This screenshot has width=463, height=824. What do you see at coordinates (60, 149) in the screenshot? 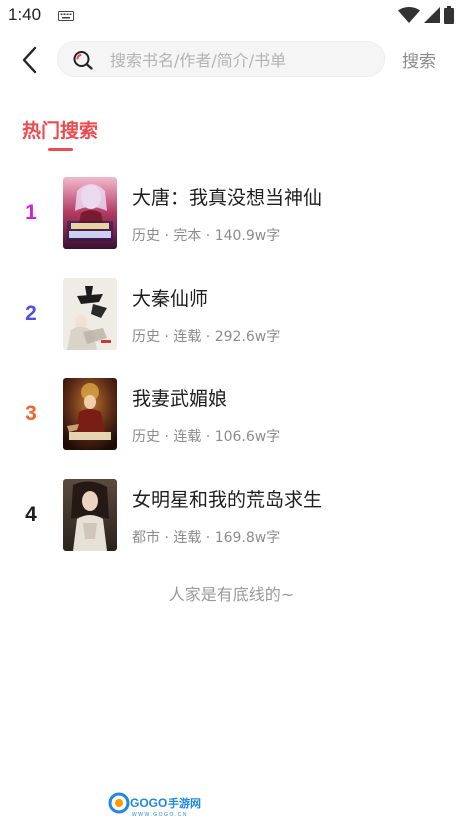
I see `section-title-underline` at bounding box center [60, 149].